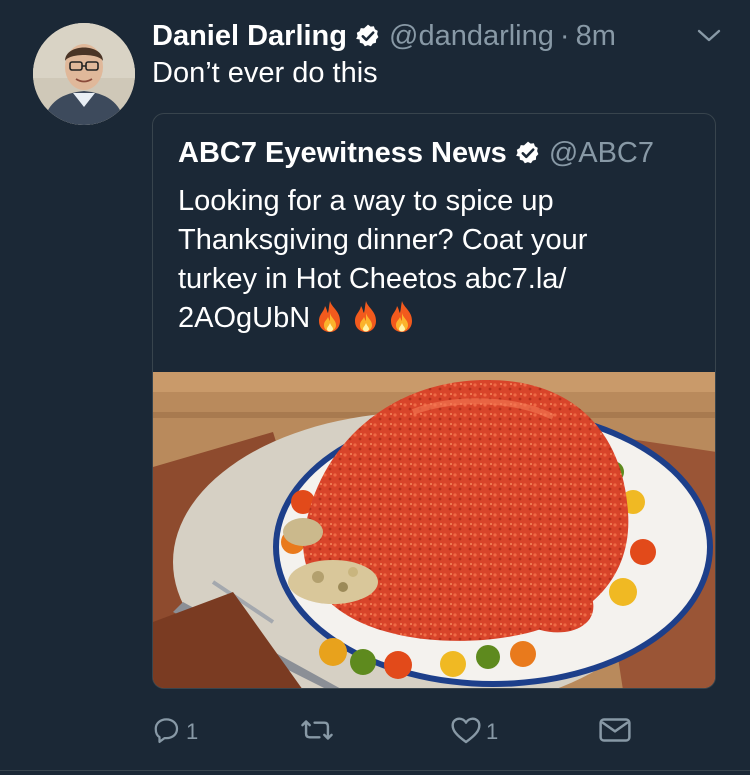 The height and width of the screenshot is (775, 750). I want to click on quoted-tweet-header: ABC7 Eyewitness News @ABC7, so click(416, 153).